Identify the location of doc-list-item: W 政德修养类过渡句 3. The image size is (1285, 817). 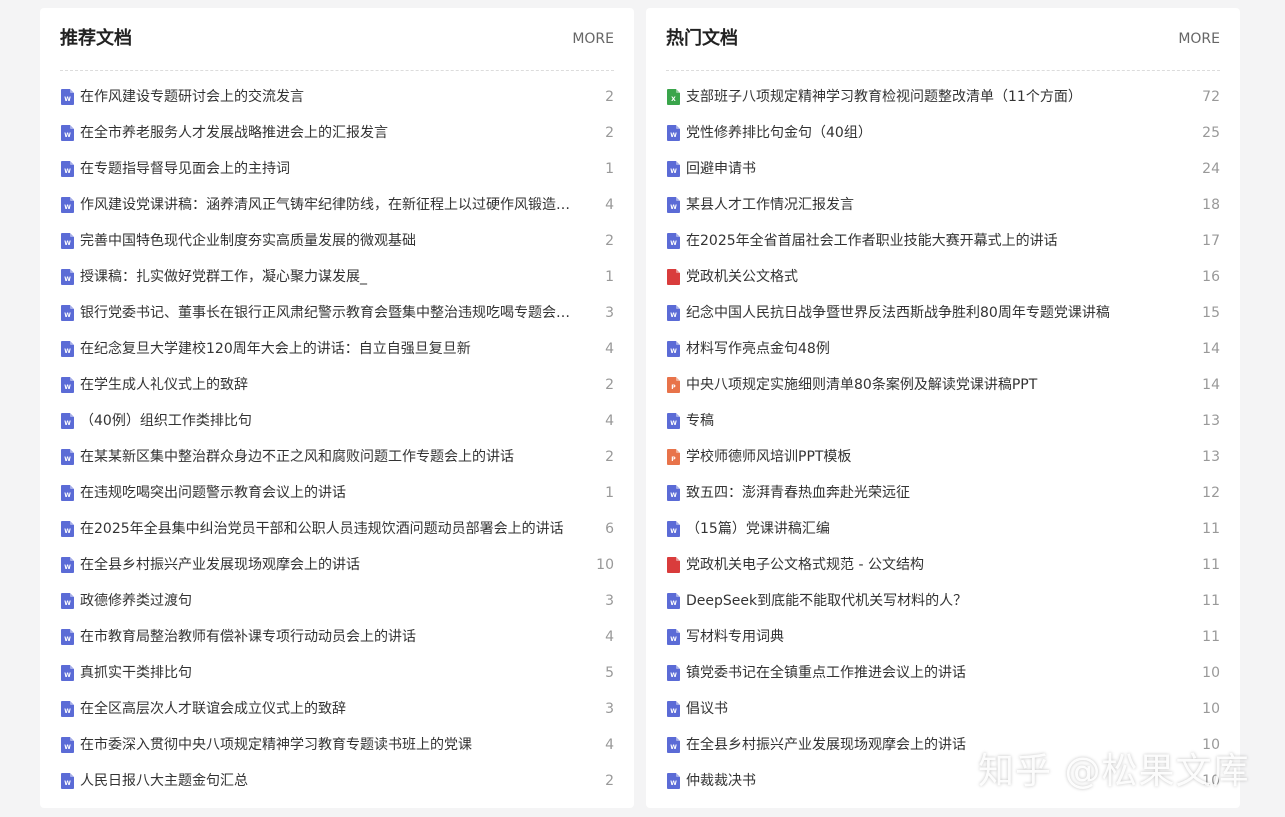
(337, 601).